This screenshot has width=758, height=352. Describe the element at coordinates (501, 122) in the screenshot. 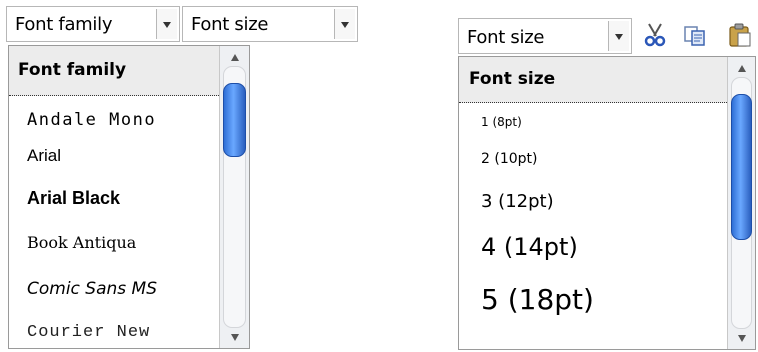

I see `font-size-option-1: 1 (8pt)` at that location.